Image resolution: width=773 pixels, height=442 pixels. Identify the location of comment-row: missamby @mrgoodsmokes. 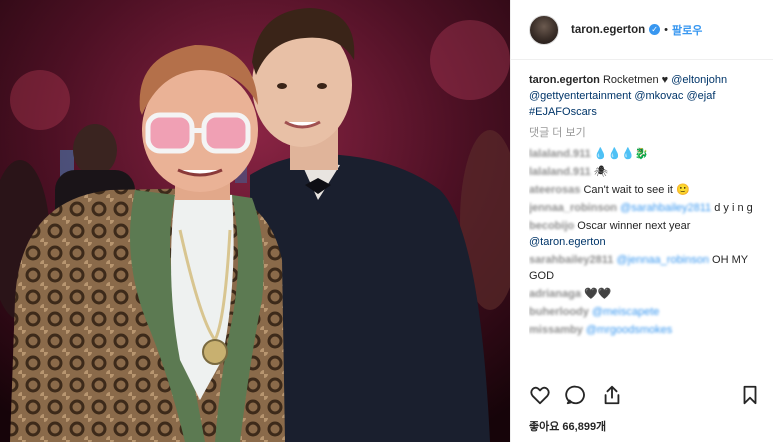
(647, 330).